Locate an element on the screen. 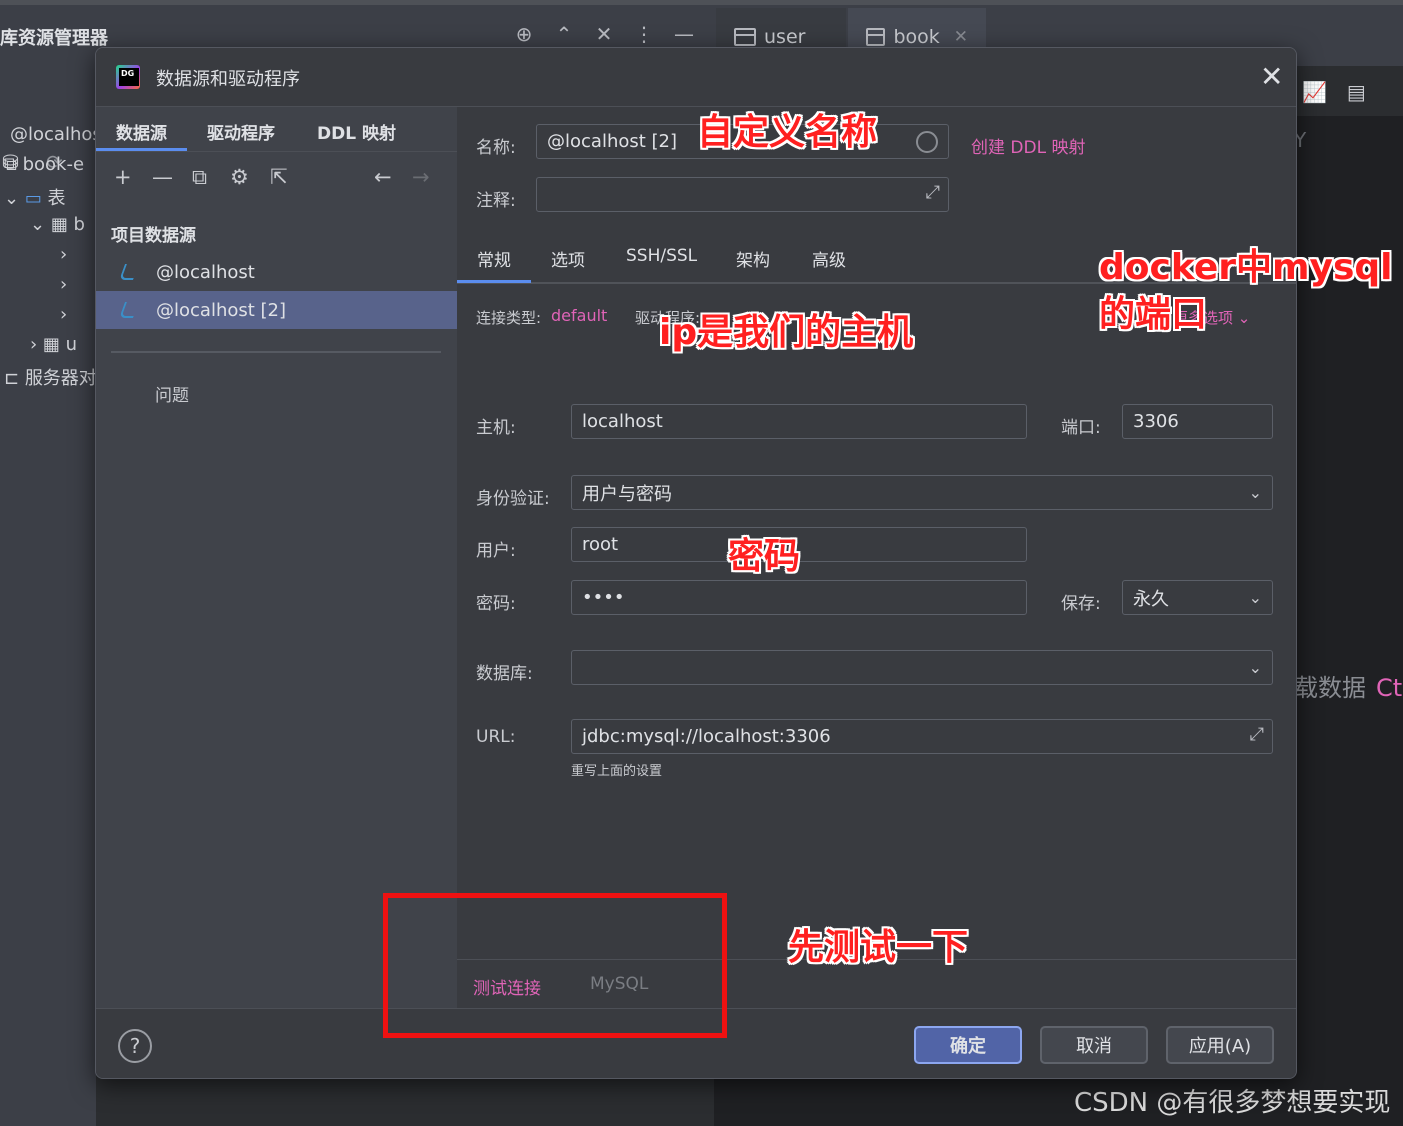 Image resolution: width=1403 pixels, height=1126 pixels. remove-icon: — is located at coordinates (162, 177).